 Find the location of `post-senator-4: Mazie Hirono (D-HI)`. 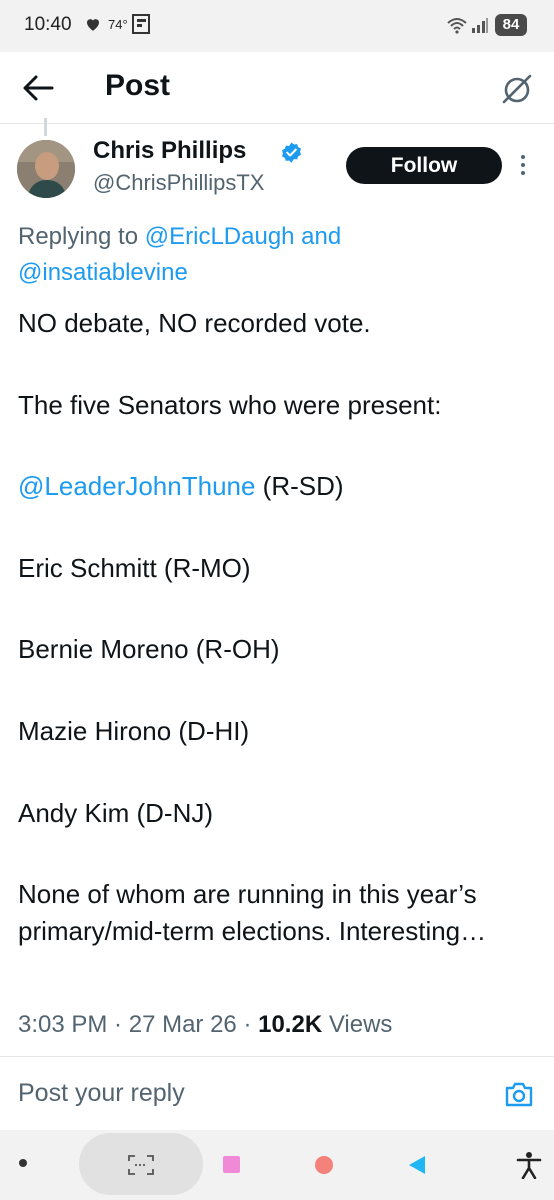

post-senator-4: Mazie Hirono (D-HI) is located at coordinates (134, 731).